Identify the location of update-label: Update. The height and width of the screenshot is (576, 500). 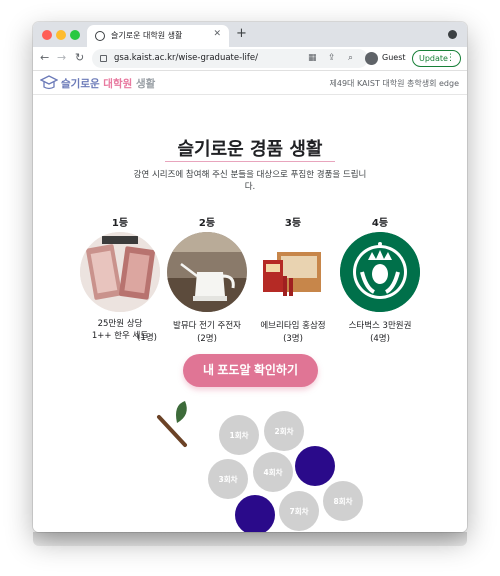
(433, 58).